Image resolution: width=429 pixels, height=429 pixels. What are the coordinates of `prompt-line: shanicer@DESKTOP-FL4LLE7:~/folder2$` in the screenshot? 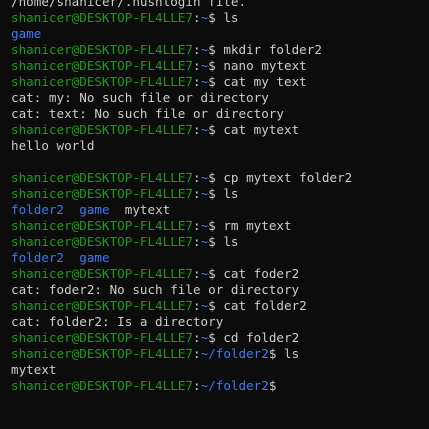 It's located at (220, 386).